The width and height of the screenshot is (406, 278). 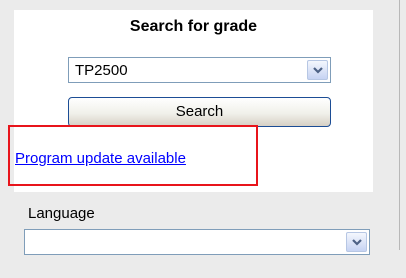 I want to click on language-dropdown-button, so click(x=356, y=242).